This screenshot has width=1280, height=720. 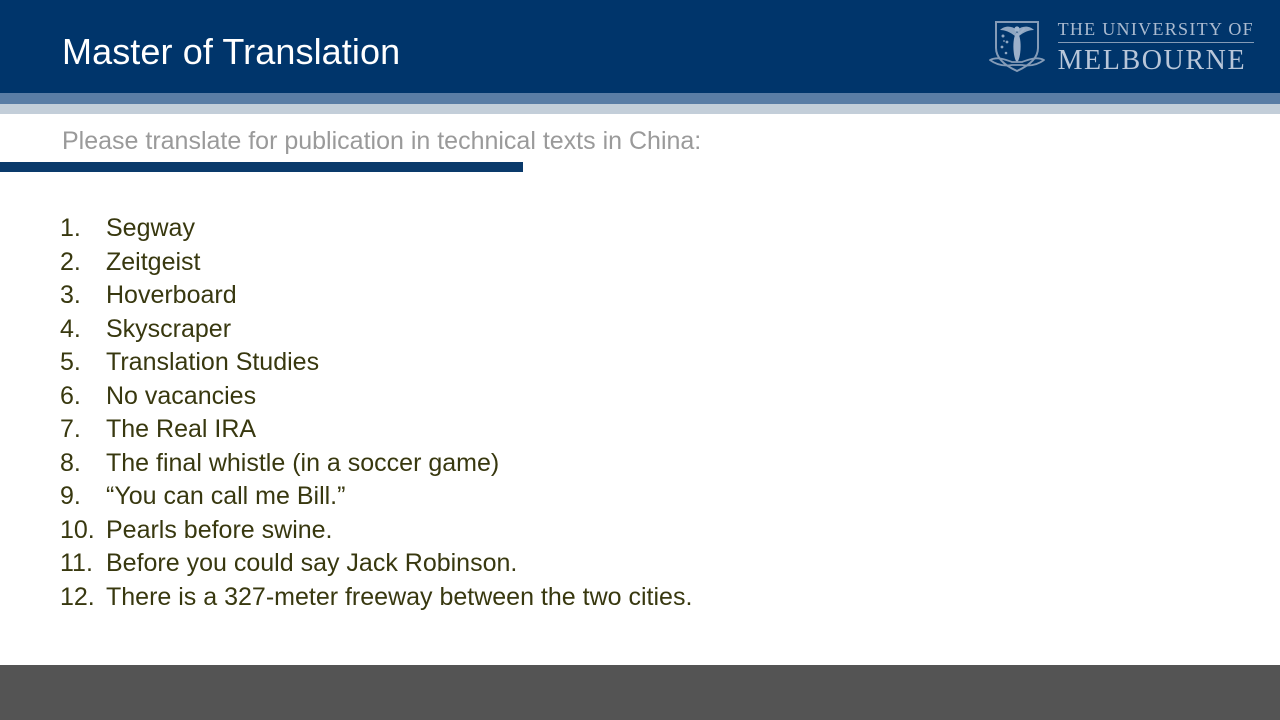 I want to click on list-item-text: Hoverboard, so click(x=171, y=295).